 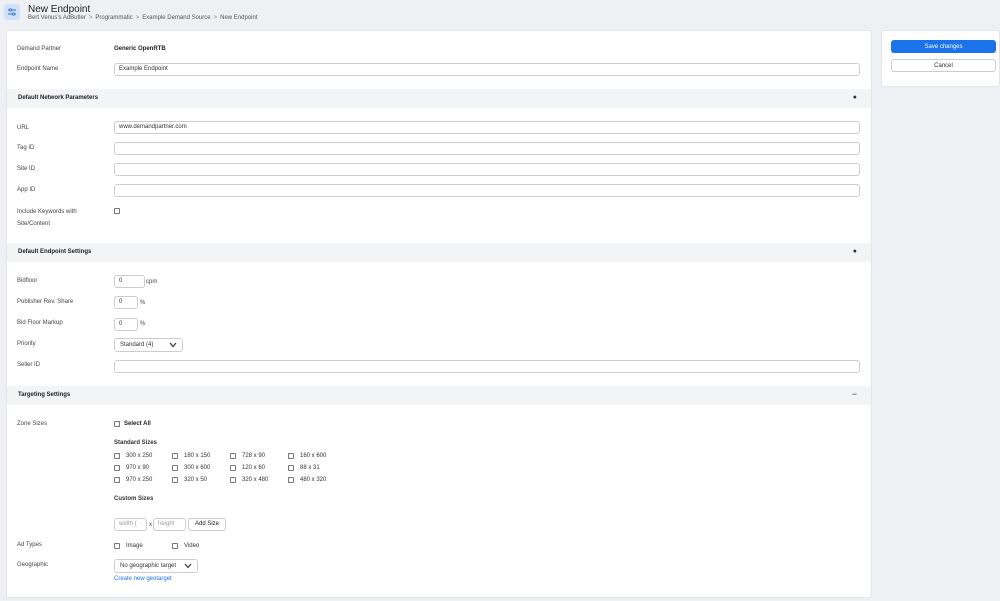 I want to click on targeting-section-header: Targeting Settings −, so click(x=439, y=395).